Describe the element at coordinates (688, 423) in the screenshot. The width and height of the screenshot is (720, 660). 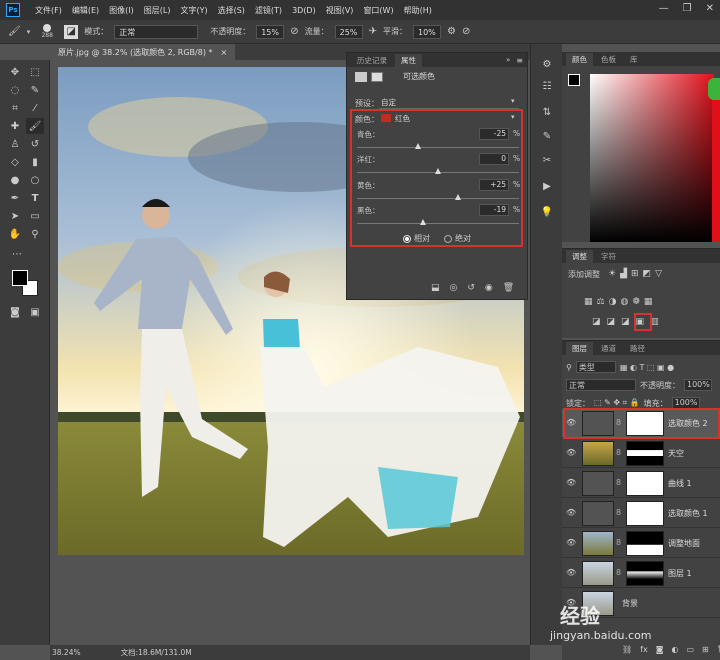
I see `layer-name: 选取颜色 2` at that location.